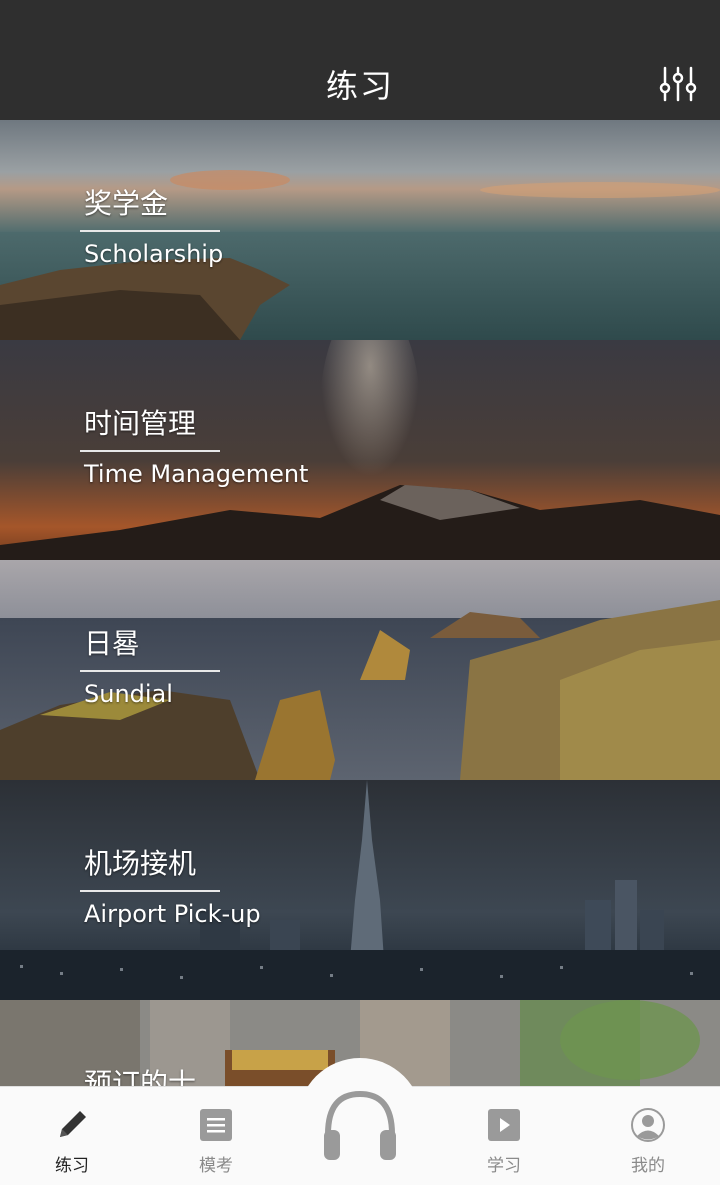 This screenshot has width=720, height=1185. What do you see at coordinates (648, 1125) in the screenshot?
I see `profile-icon` at bounding box center [648, 1125].